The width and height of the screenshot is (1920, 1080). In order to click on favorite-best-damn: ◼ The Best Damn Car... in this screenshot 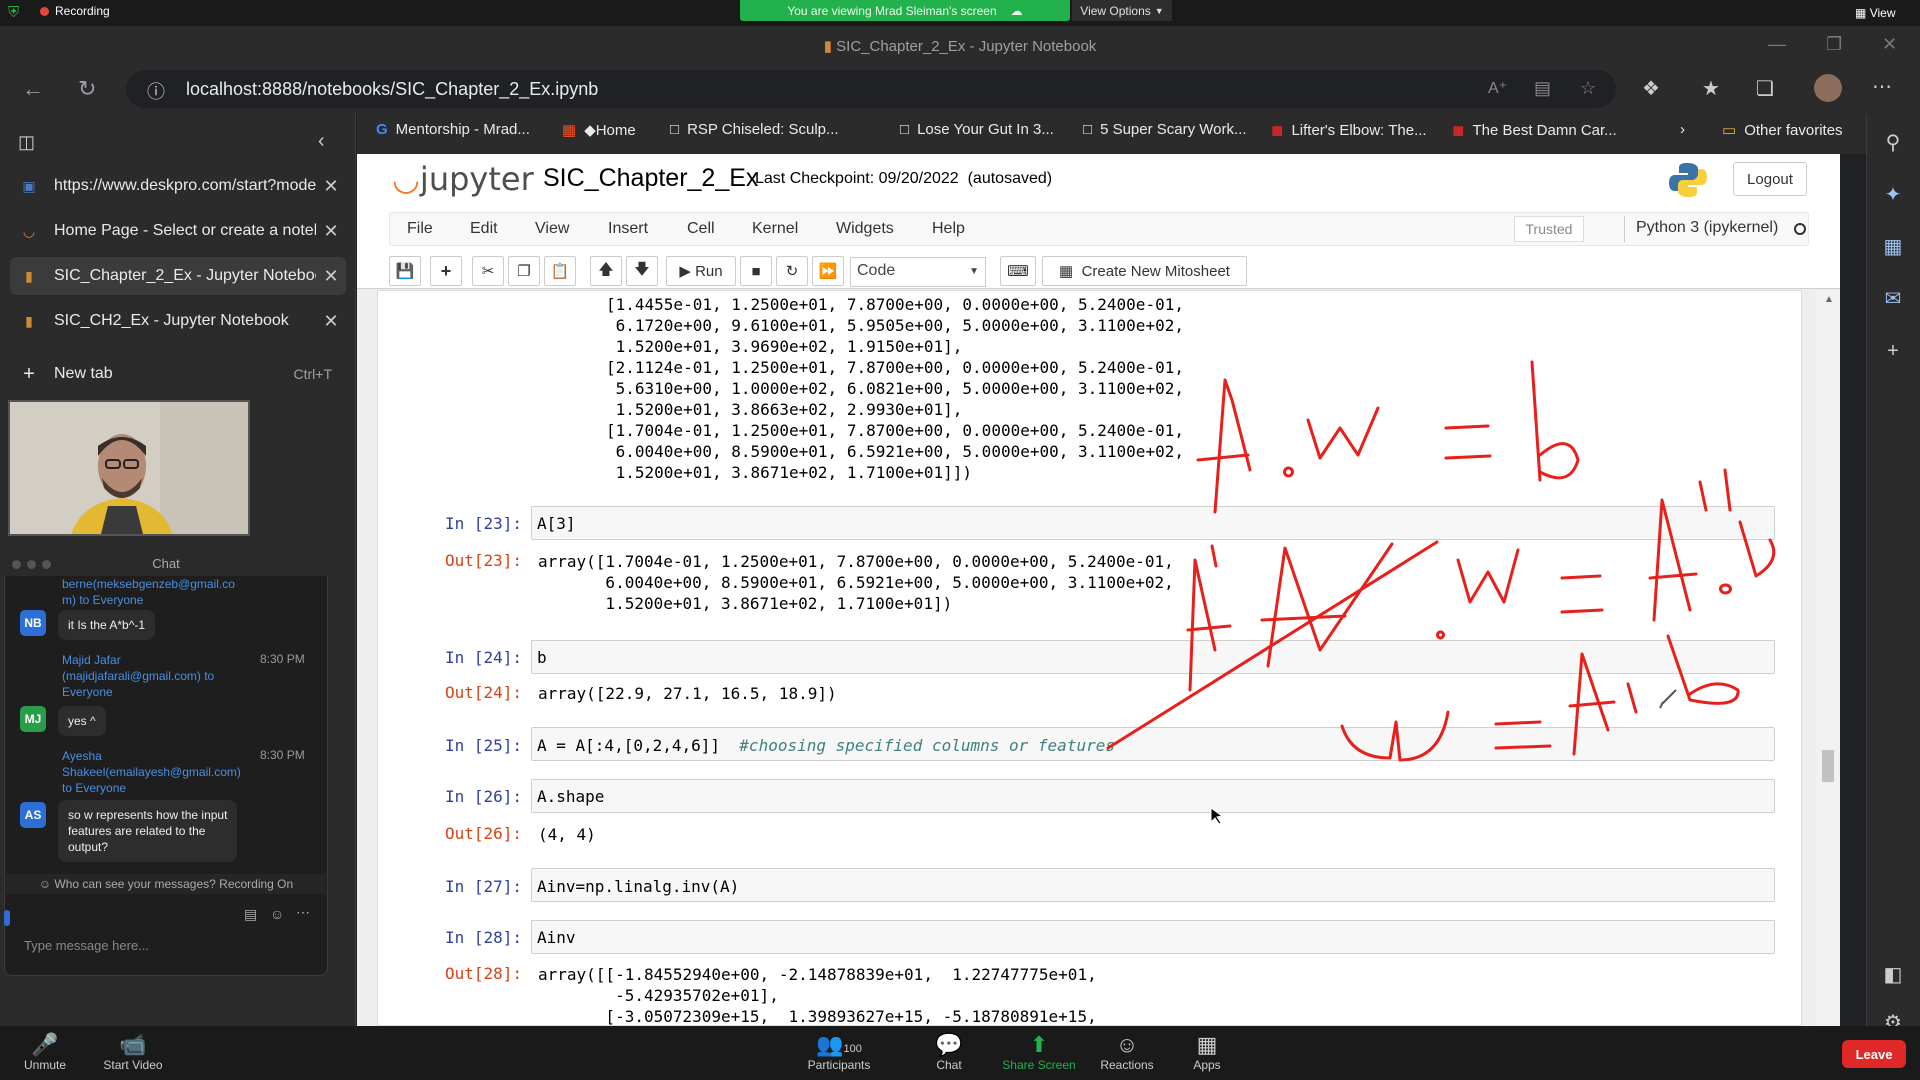, I will do `click(1534, 130)`.